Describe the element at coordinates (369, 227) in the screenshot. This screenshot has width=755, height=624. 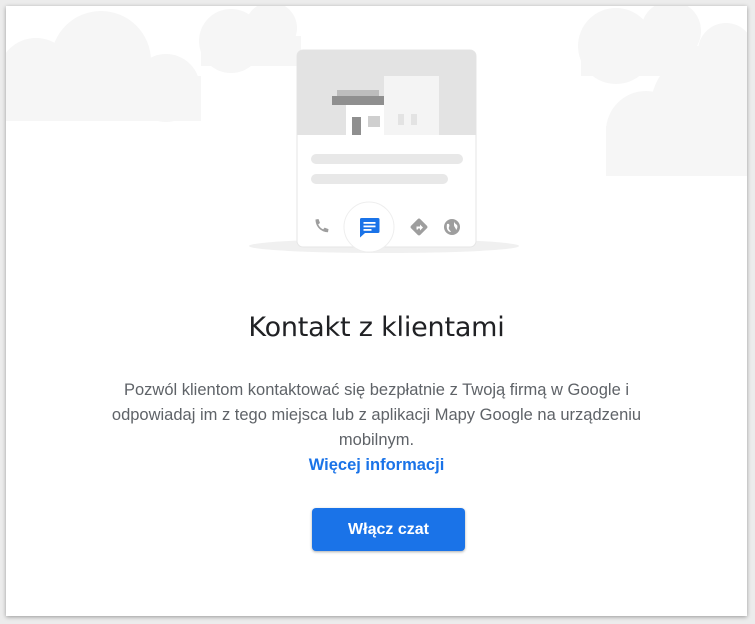
I see `chat-icon-highlight` at that location.